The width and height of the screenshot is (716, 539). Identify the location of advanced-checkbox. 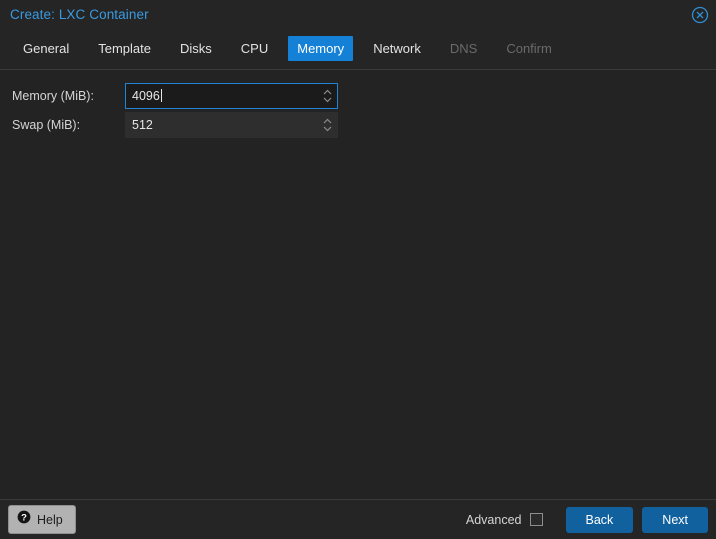
(536, 519).